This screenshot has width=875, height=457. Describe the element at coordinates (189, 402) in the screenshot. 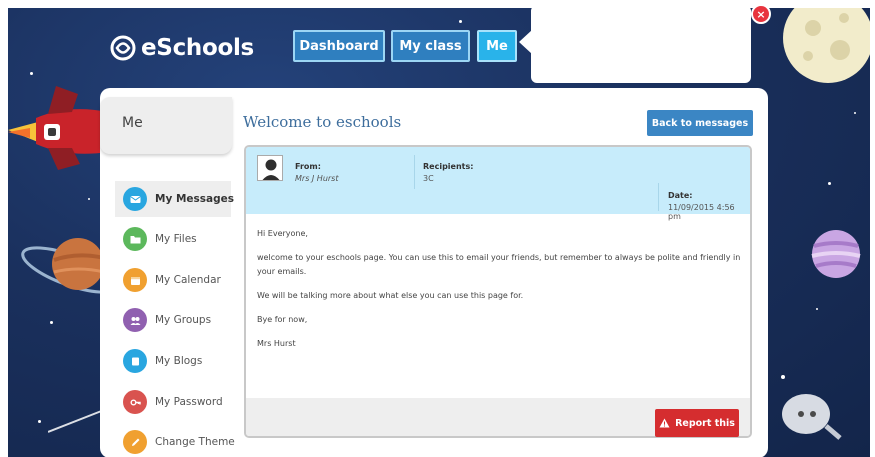

I see `sidebar-item-label: My Password` at that location.